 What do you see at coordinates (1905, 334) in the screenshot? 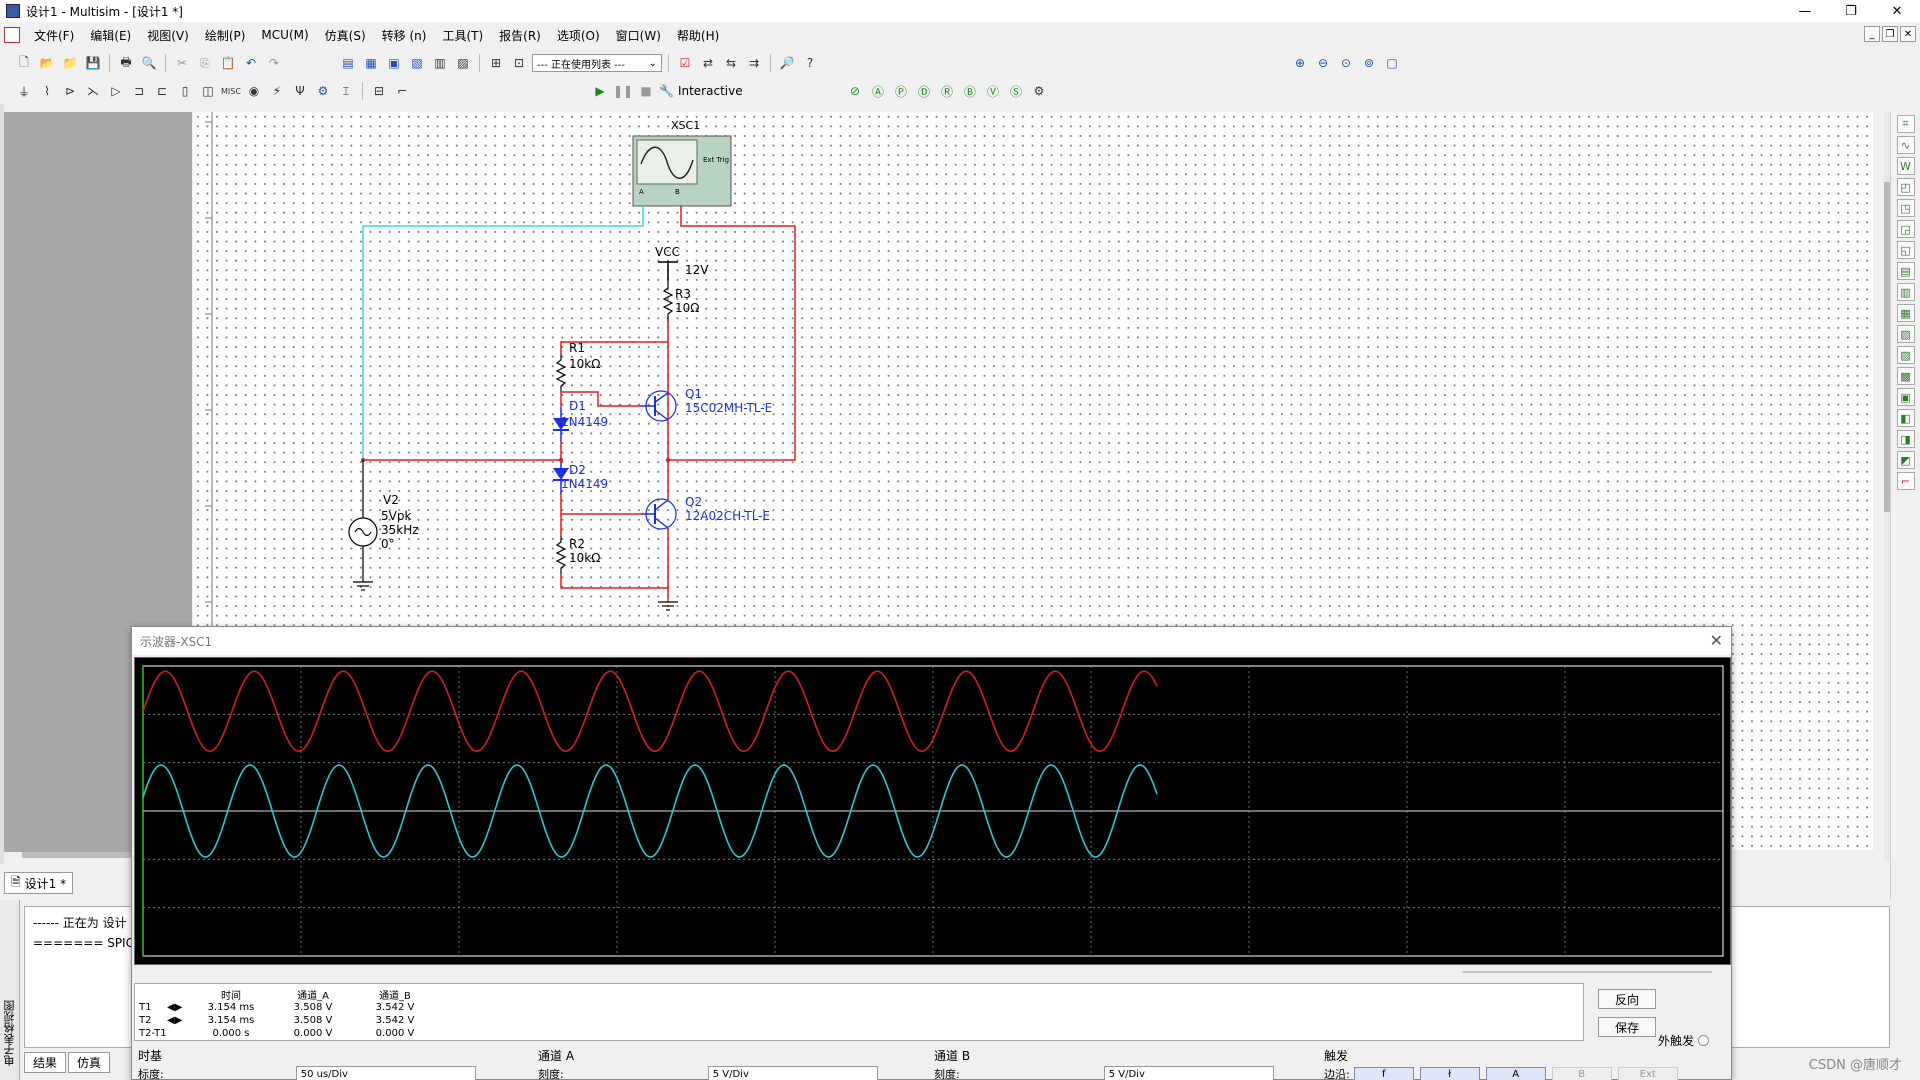
I see `iv-analyzer-icon: ▧` at bounding box center [1905, 334].